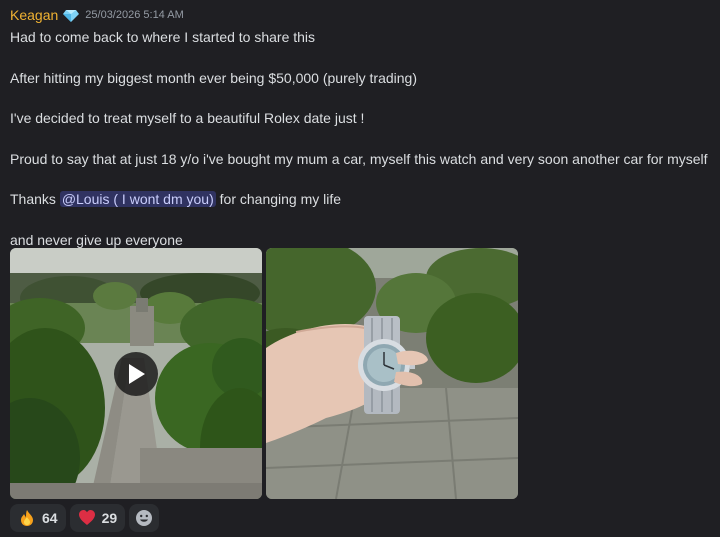  Describe the element at coordinates (278, 199) in the screenshot. I see `thanks-suffix: for changing my life` at that location.